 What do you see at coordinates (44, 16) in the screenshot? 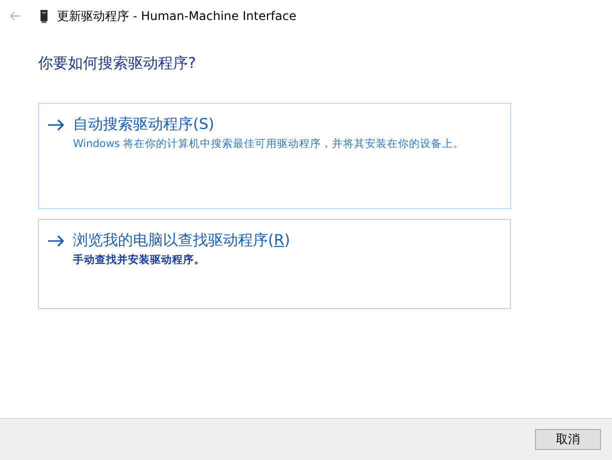
I see `device-icon` at bounding box center [44, 16].